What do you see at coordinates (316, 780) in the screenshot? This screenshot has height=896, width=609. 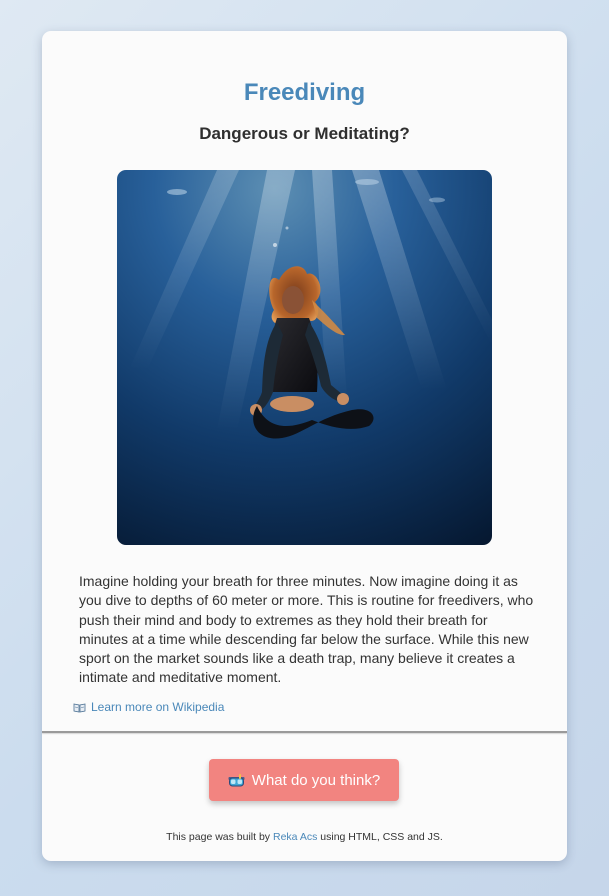 I see `what-do-you-think-label: What do you think?` at bounding box center [316, 780].